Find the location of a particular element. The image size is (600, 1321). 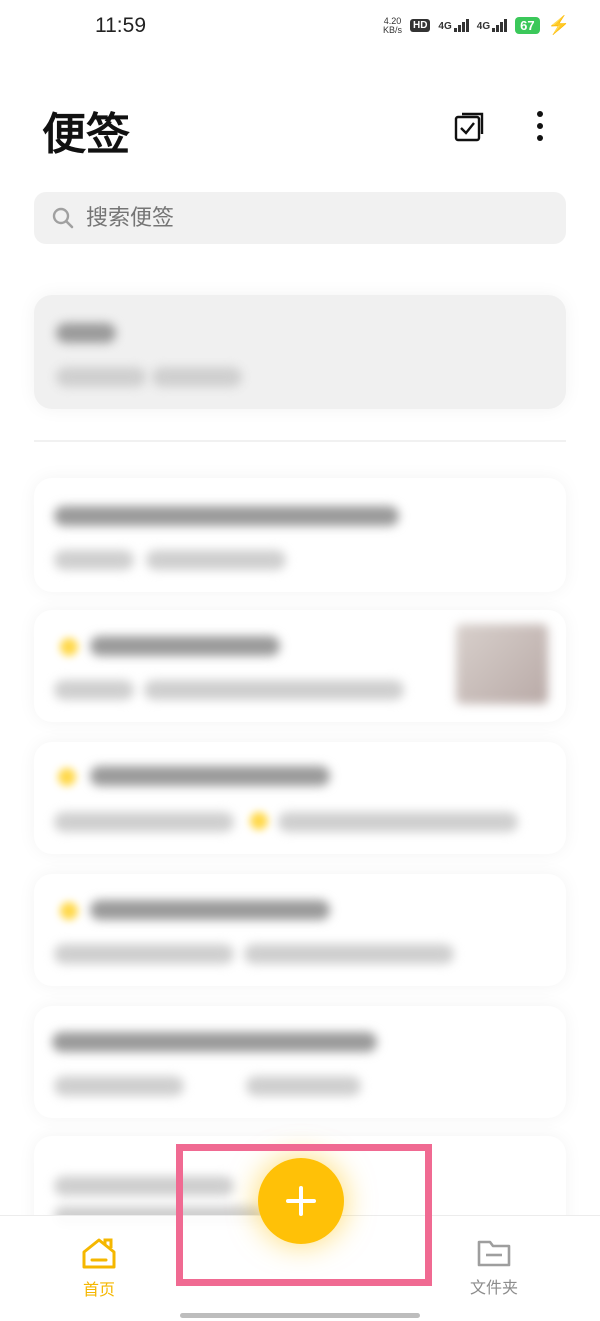

home-indicator is located at coordinates (300, 1315).